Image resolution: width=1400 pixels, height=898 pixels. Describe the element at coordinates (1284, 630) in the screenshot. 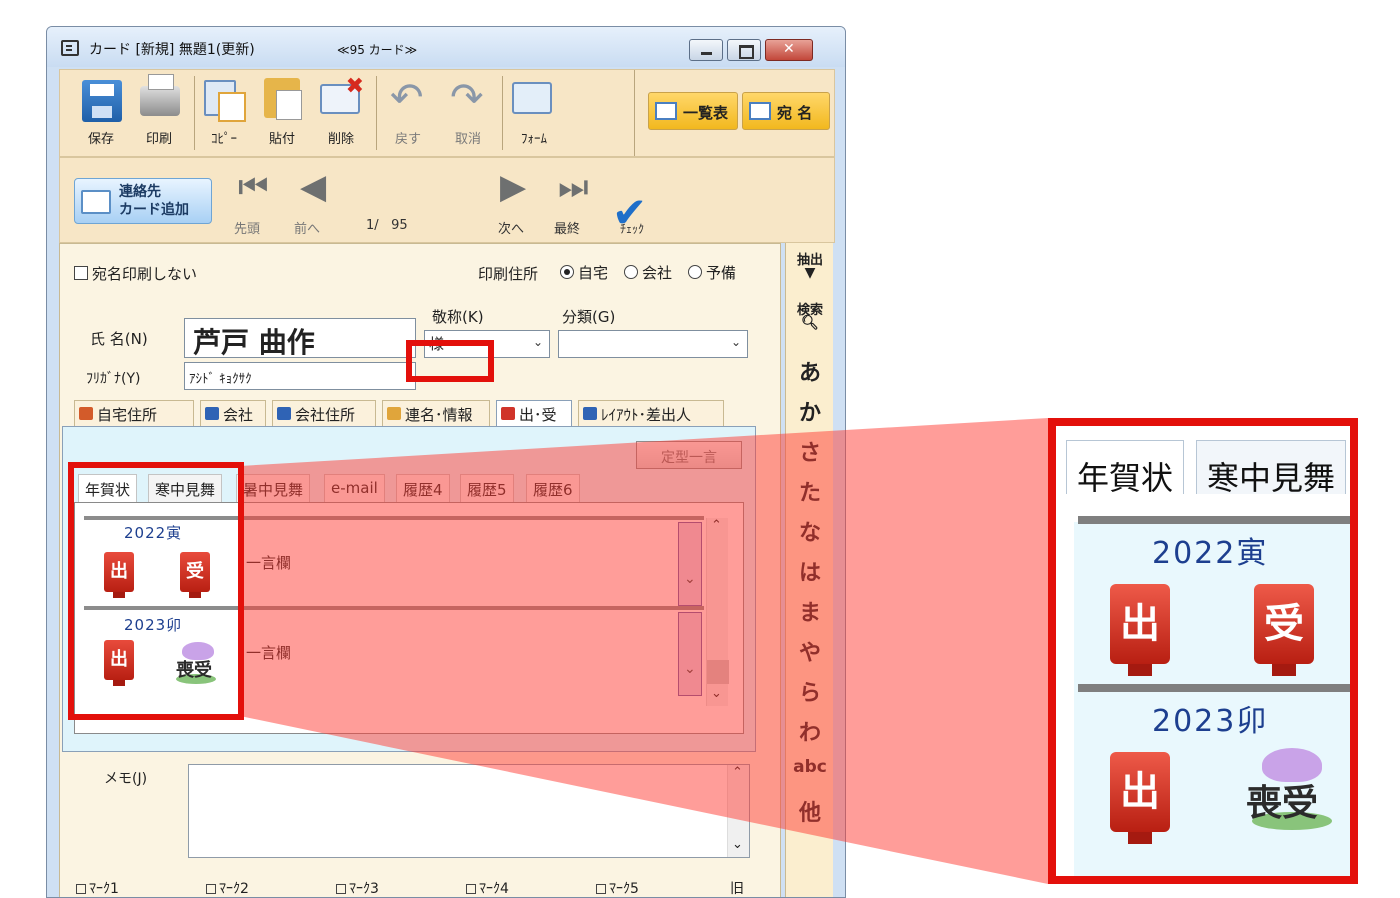

I see `zoom-received-stamp-icon: 受` at that location.